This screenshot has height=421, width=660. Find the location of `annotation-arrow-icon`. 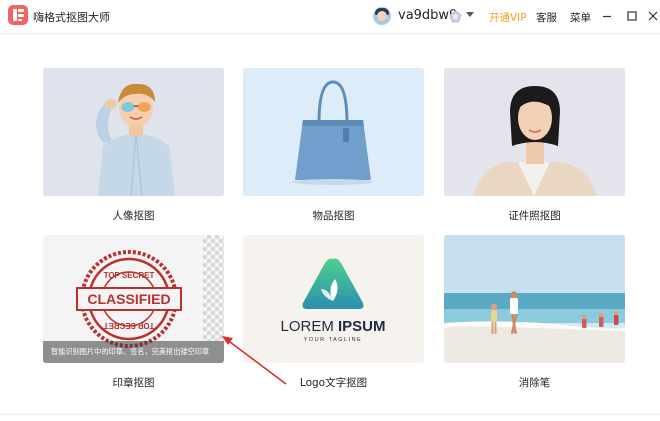

annotation-arrow-icon is located at coordinates (254, 360).